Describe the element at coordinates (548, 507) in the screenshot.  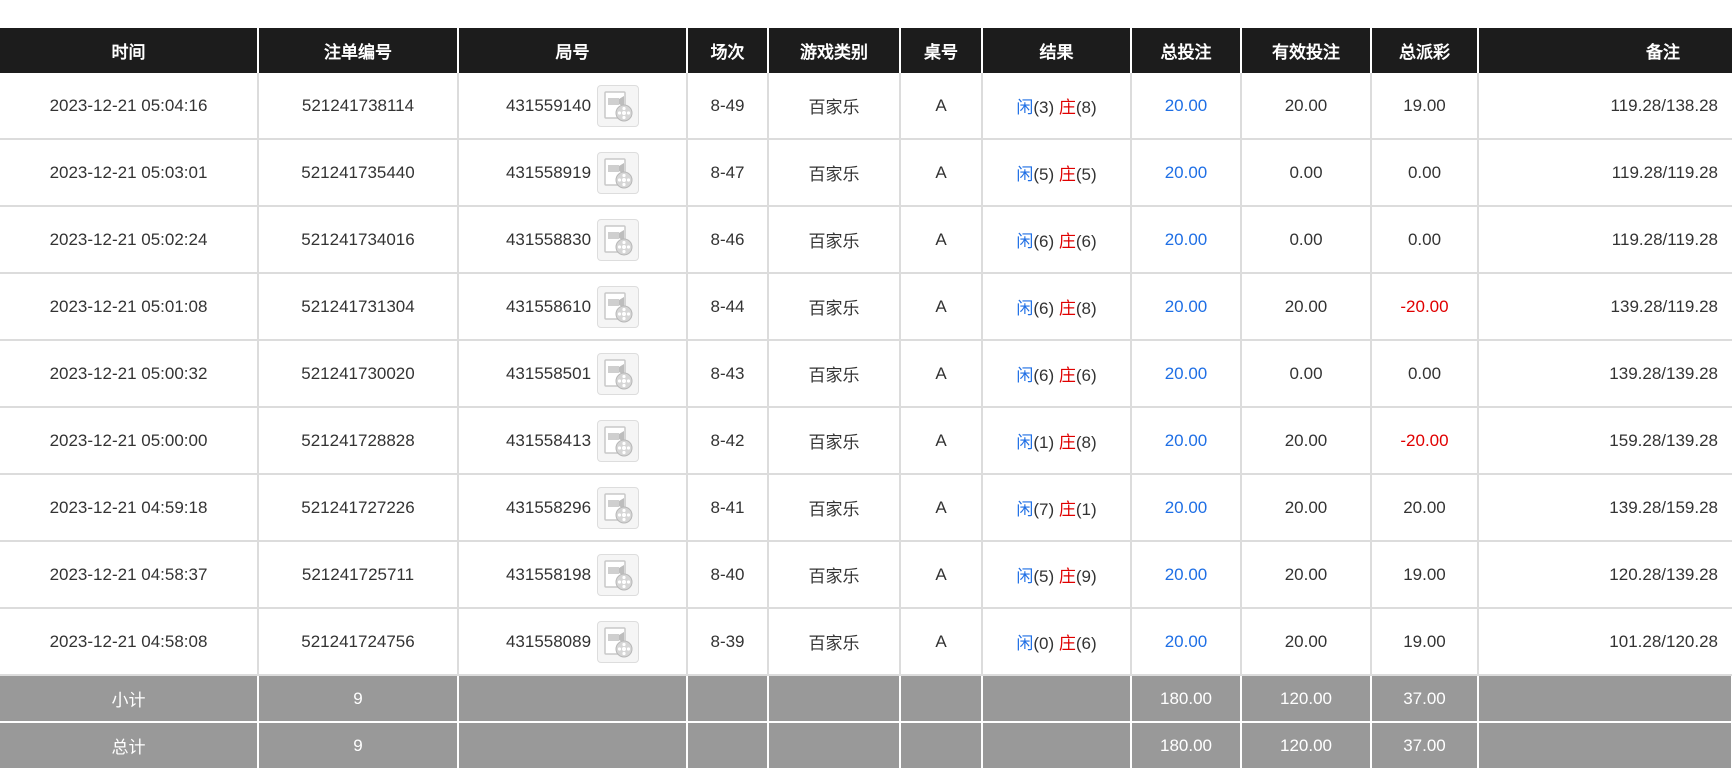
I see `round-number: 431558296` at that location.